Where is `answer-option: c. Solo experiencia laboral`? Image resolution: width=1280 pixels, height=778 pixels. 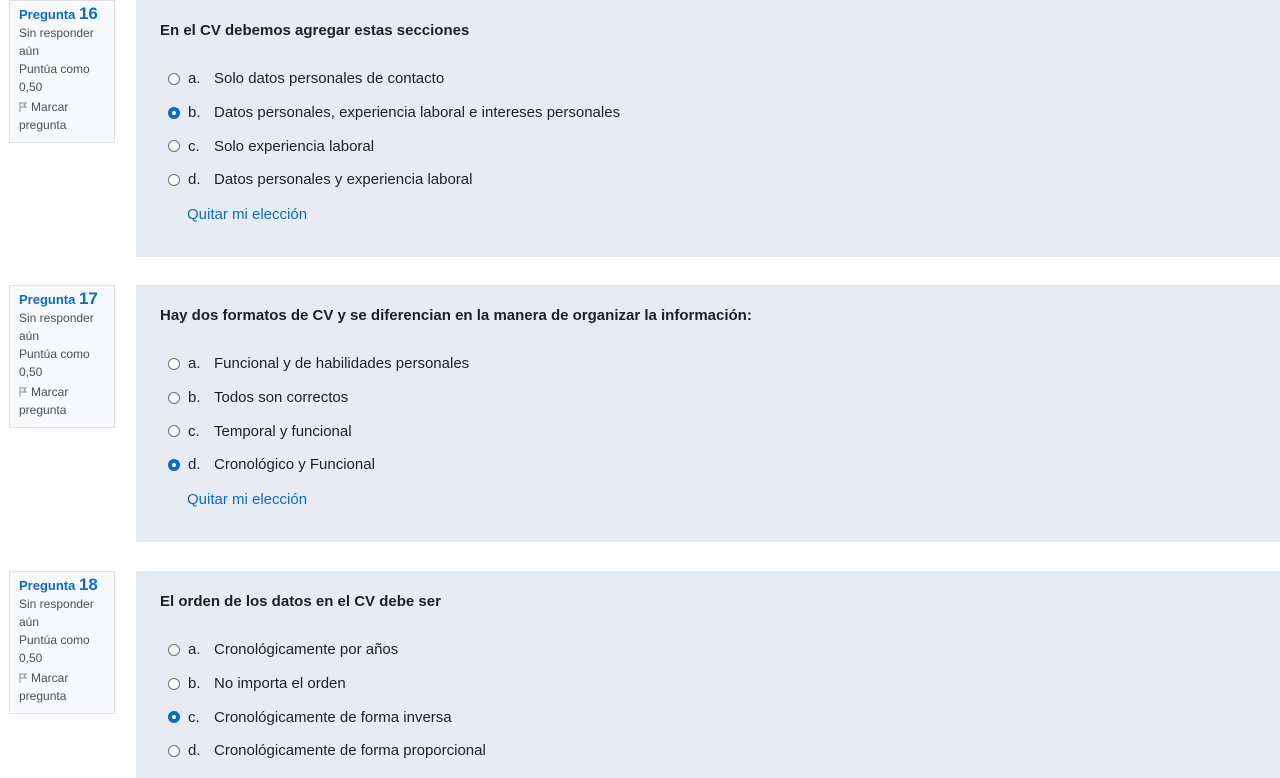
answer-option: c. Solo experiencia laboral is located at coordinates (394, 146).